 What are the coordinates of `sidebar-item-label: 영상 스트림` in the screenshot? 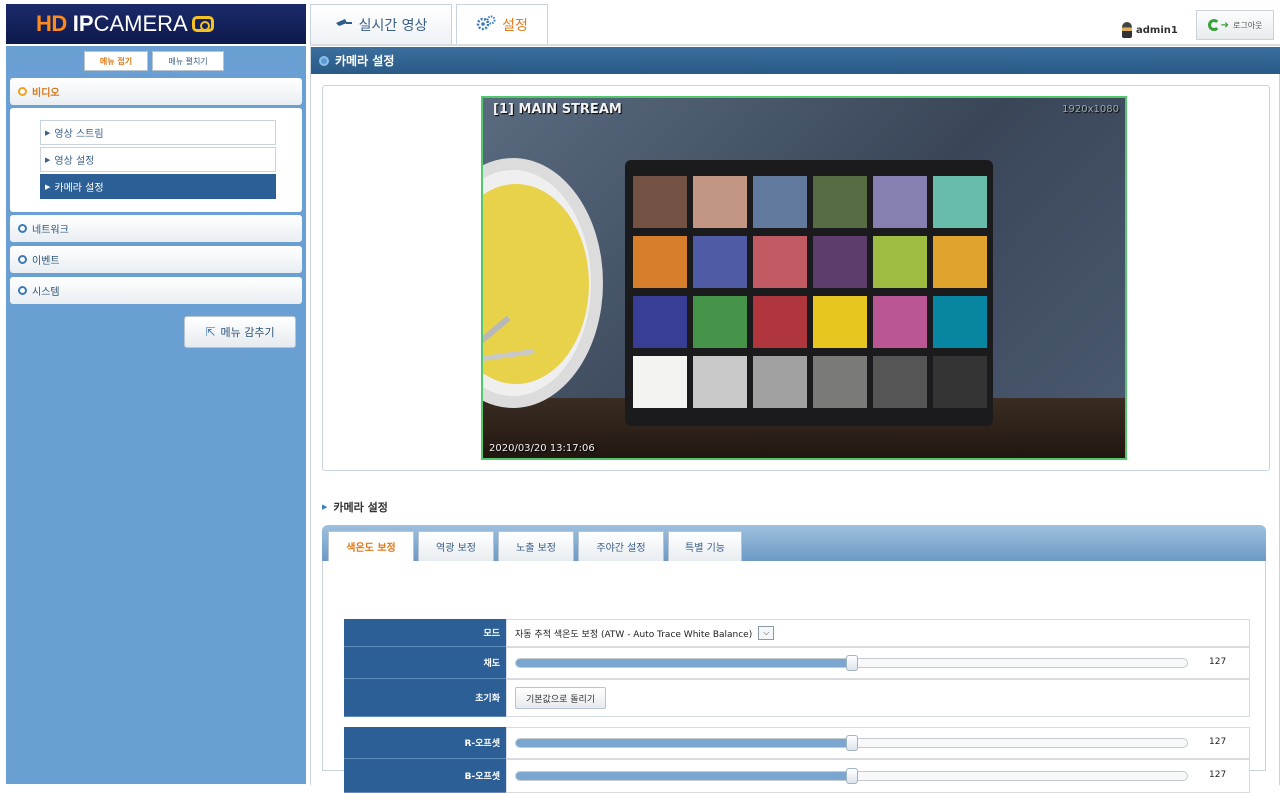 It's located at (79, 134).